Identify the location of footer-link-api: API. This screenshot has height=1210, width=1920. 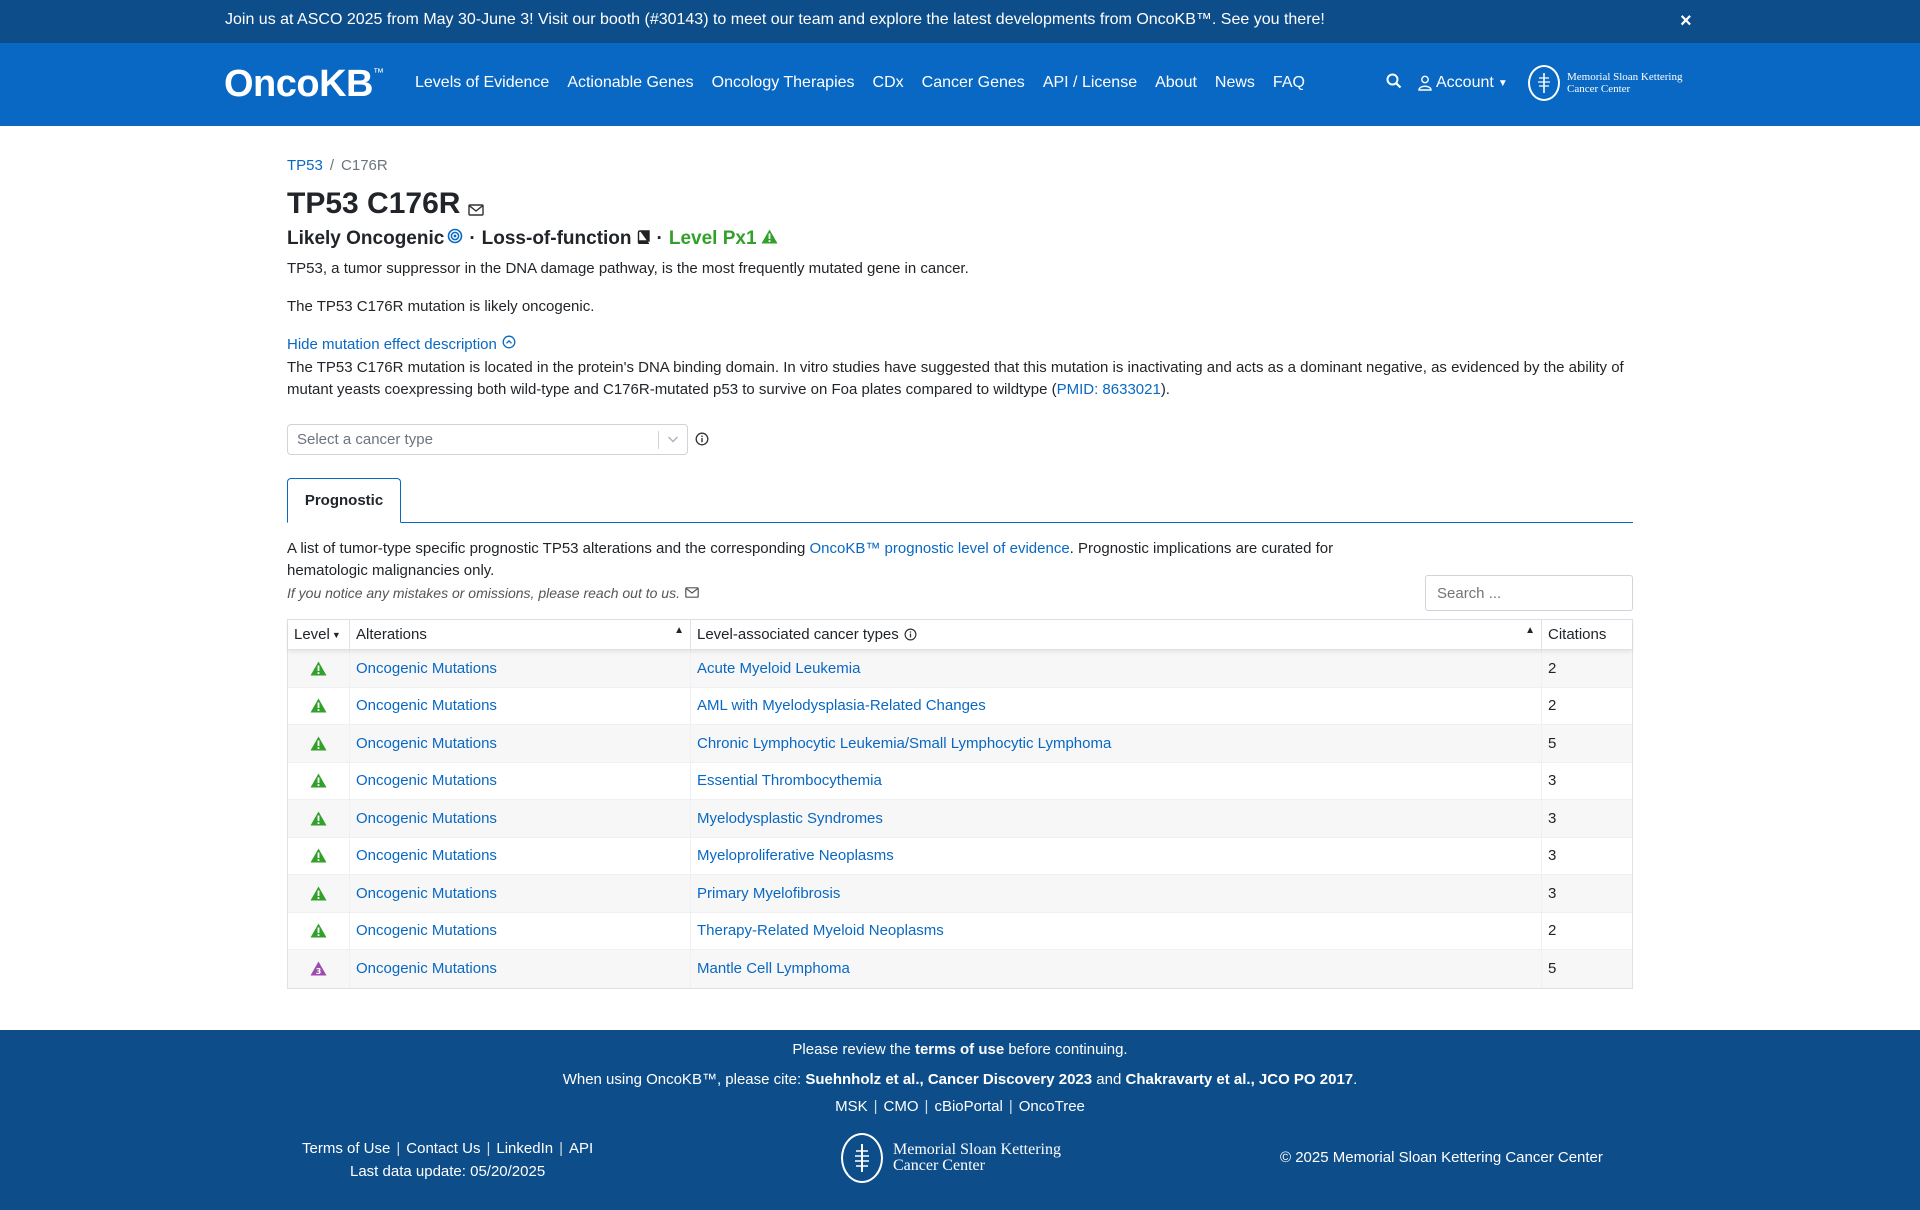
(581, 1148).